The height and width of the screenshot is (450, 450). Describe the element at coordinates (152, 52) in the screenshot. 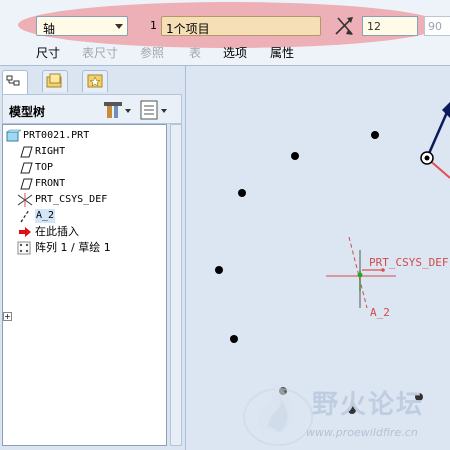

I see `tab-references: 参照` at that location.